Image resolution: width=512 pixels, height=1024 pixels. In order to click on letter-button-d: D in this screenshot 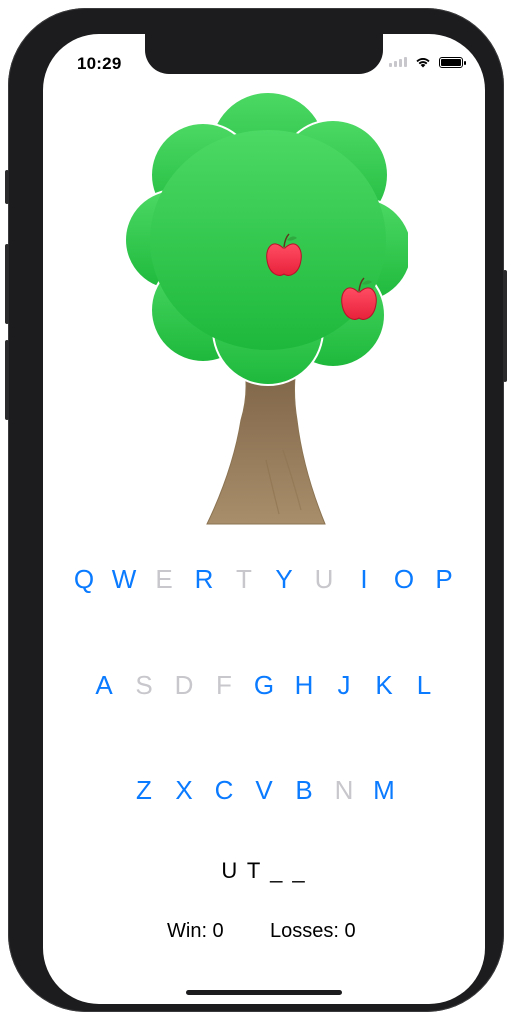, I will do `click(184, 685)`.